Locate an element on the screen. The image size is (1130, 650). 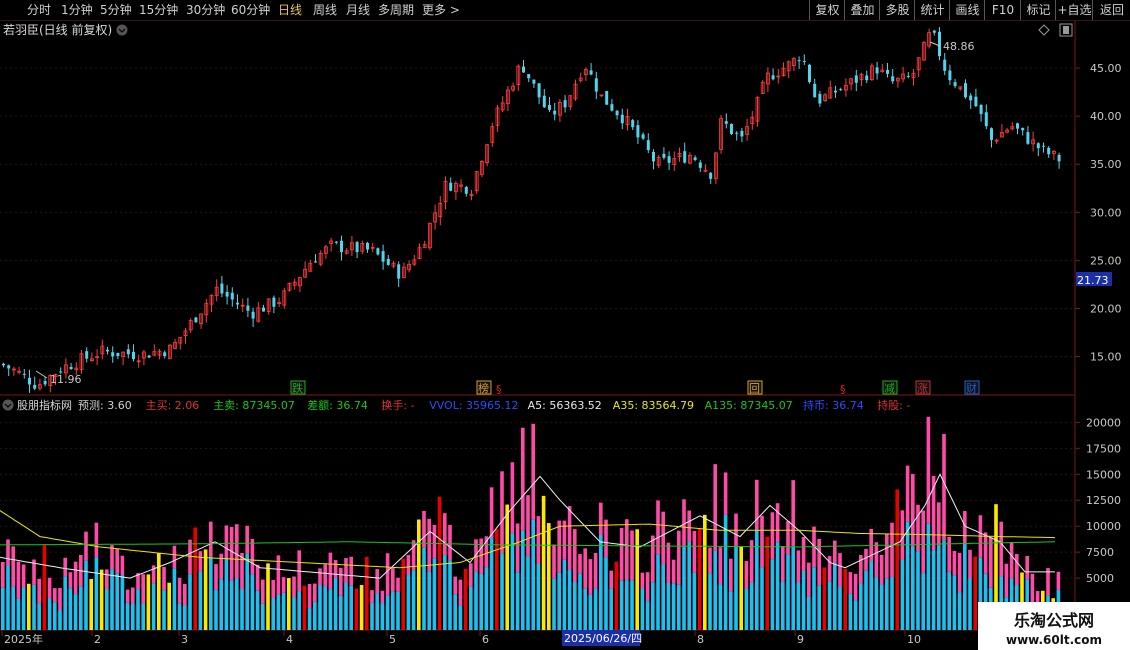
event-markers: 跌 榜 § 回 § 减 涨 财 is located at coordinates (635, 388).